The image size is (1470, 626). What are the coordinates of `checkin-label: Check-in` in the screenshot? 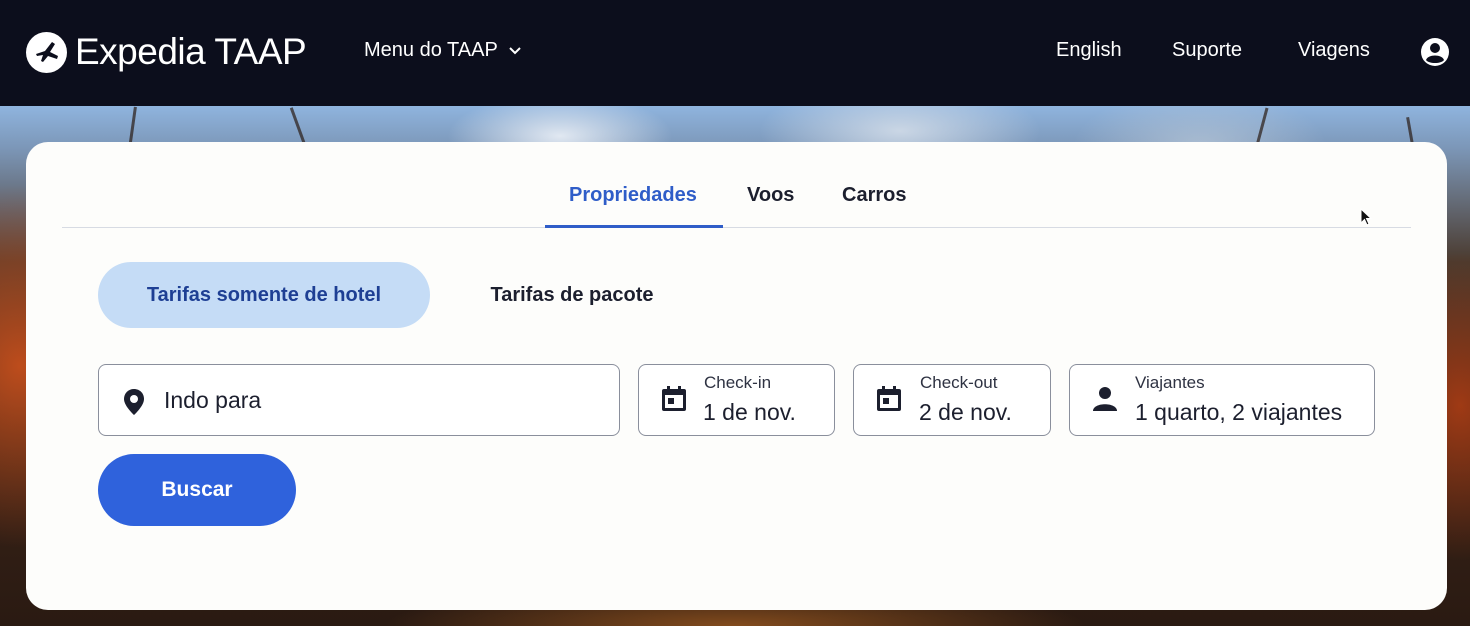 It's located at (738, 382).